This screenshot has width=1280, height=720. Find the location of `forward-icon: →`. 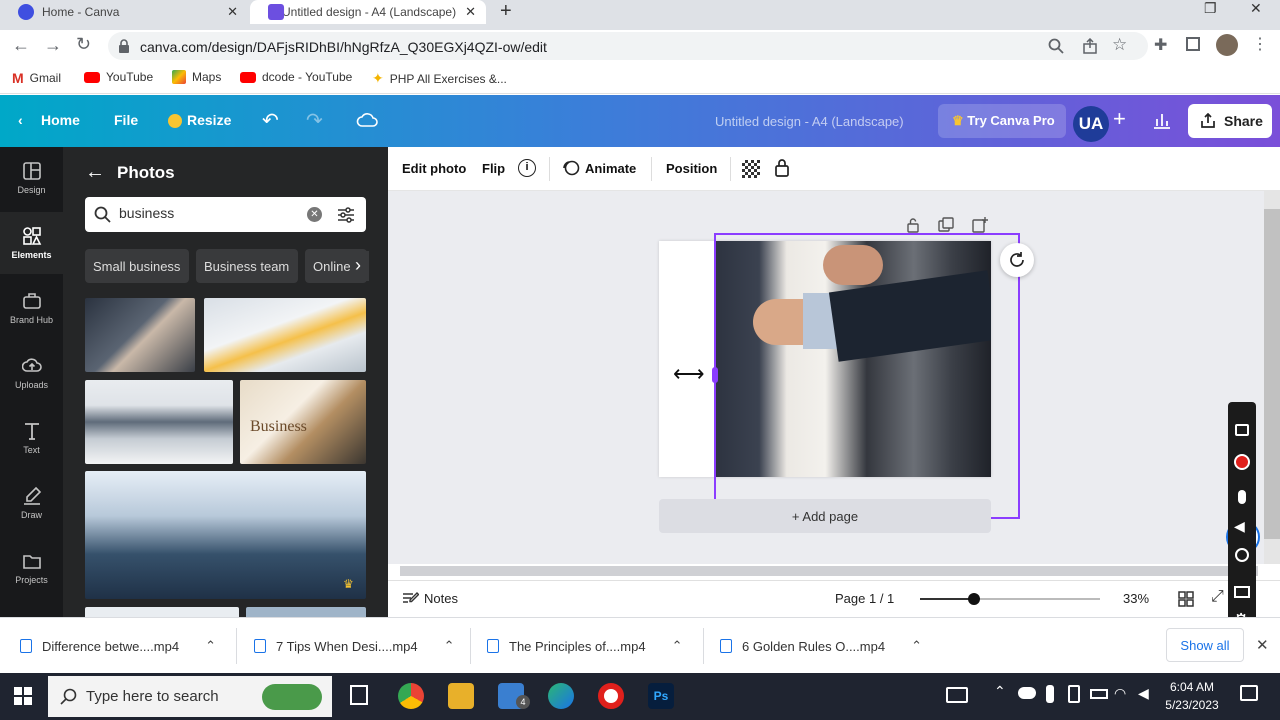

forward-icon: → is located at coordinates (53, 45).